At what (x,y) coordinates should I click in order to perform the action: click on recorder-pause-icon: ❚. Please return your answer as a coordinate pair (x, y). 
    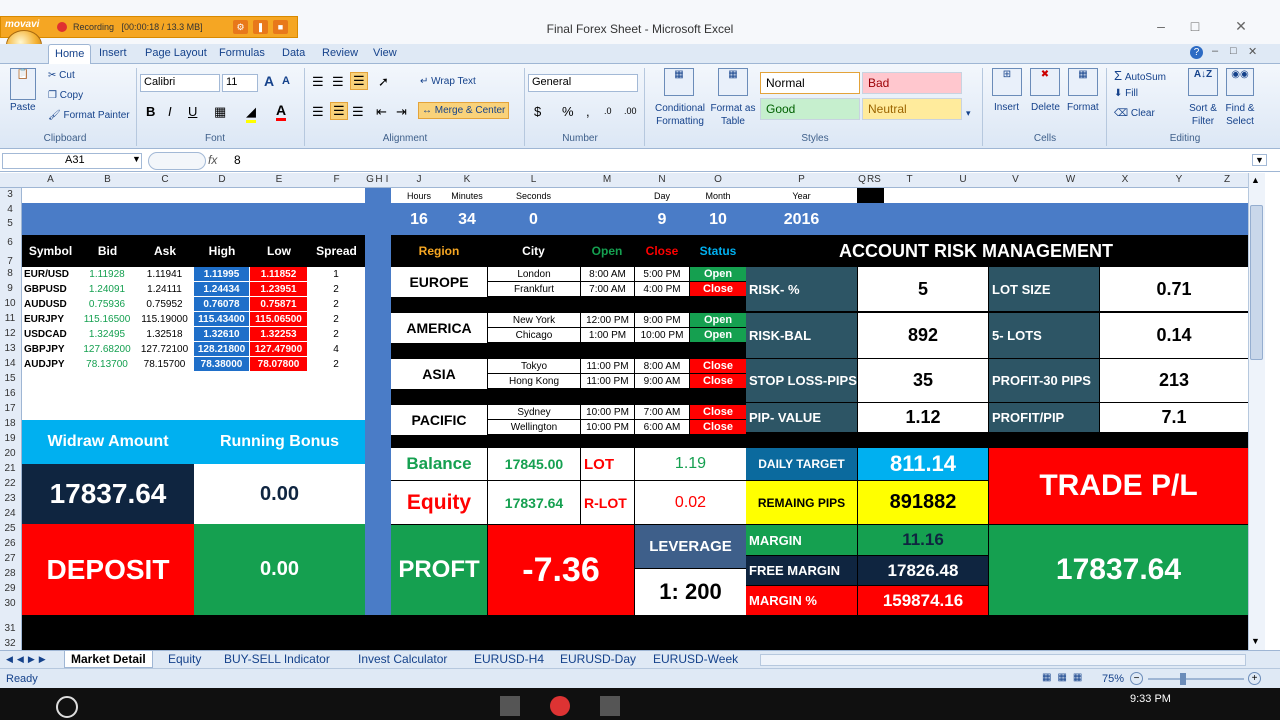
    Looking at the image, I should click on (260, 27).